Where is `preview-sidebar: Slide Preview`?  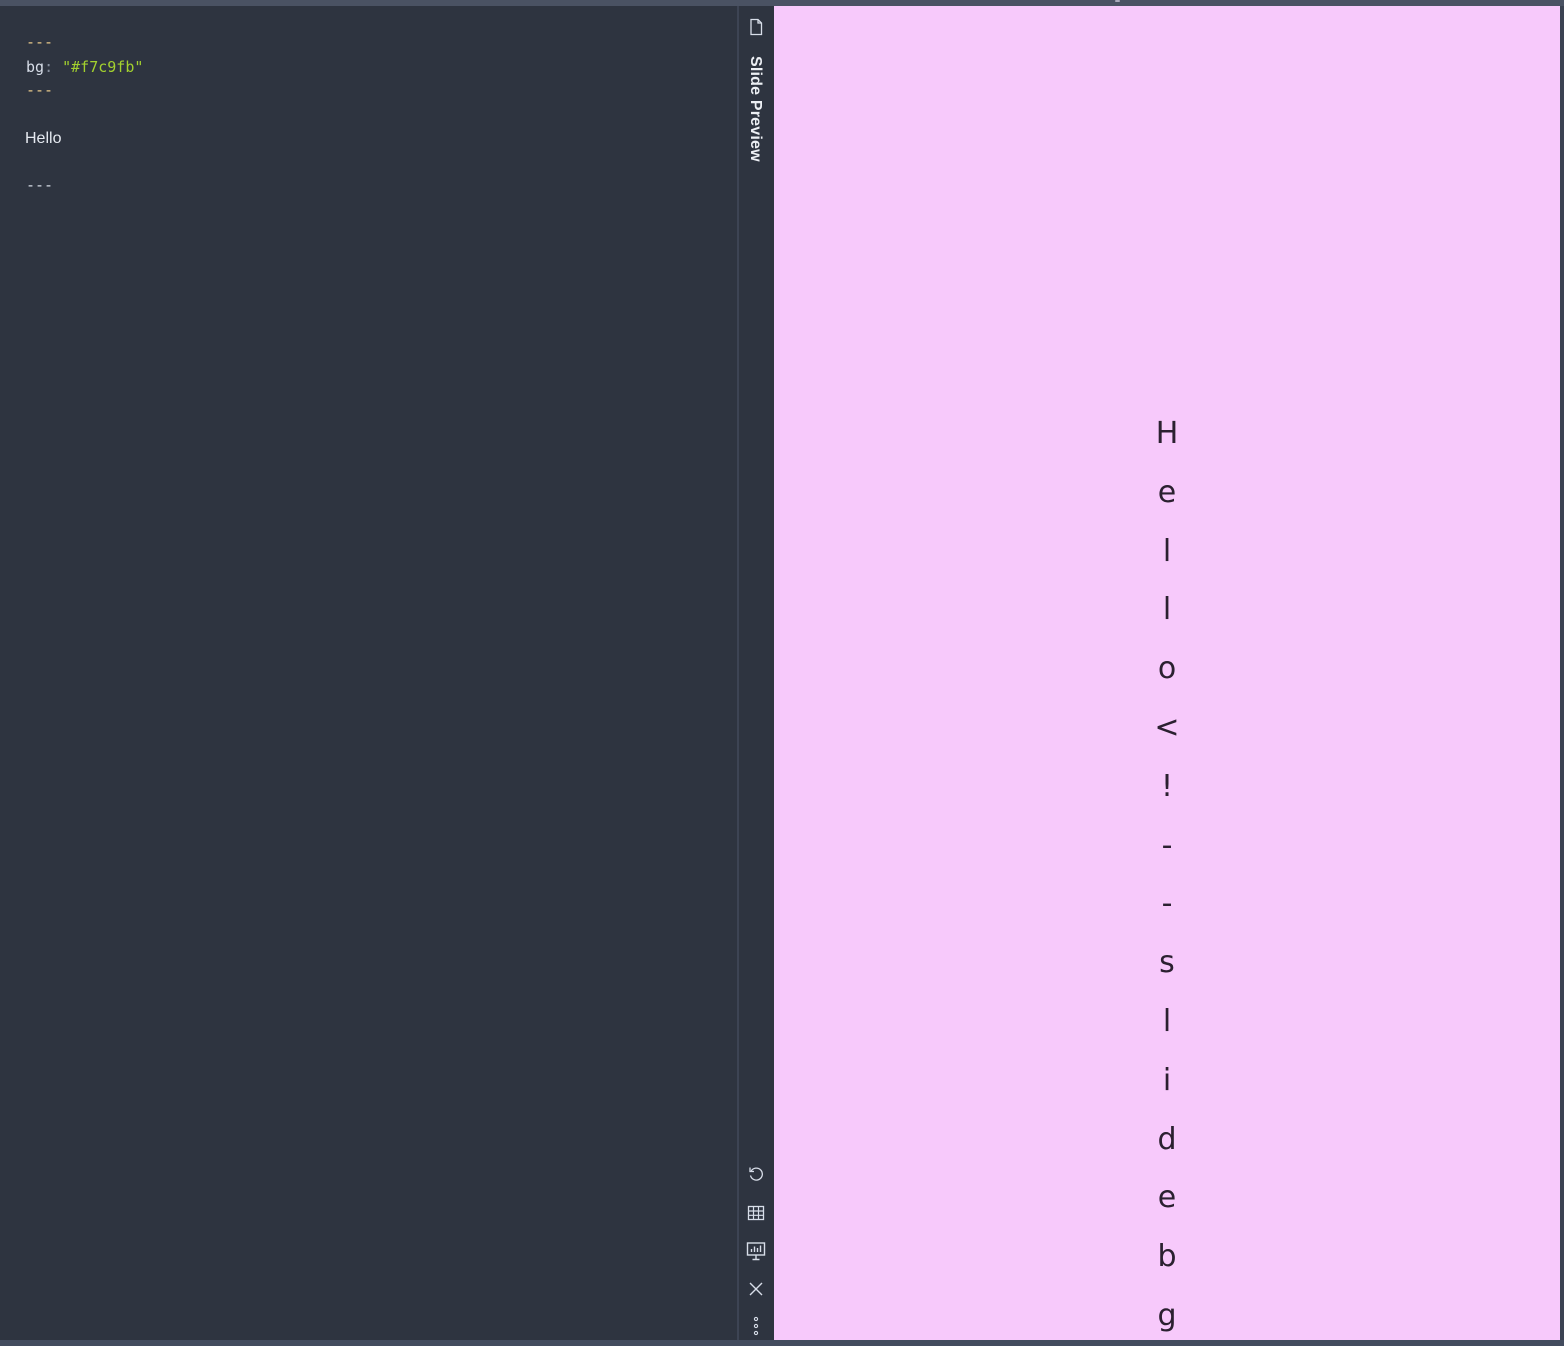 preview-sidebar: Slide Preview is located at coordinates (756, 673).